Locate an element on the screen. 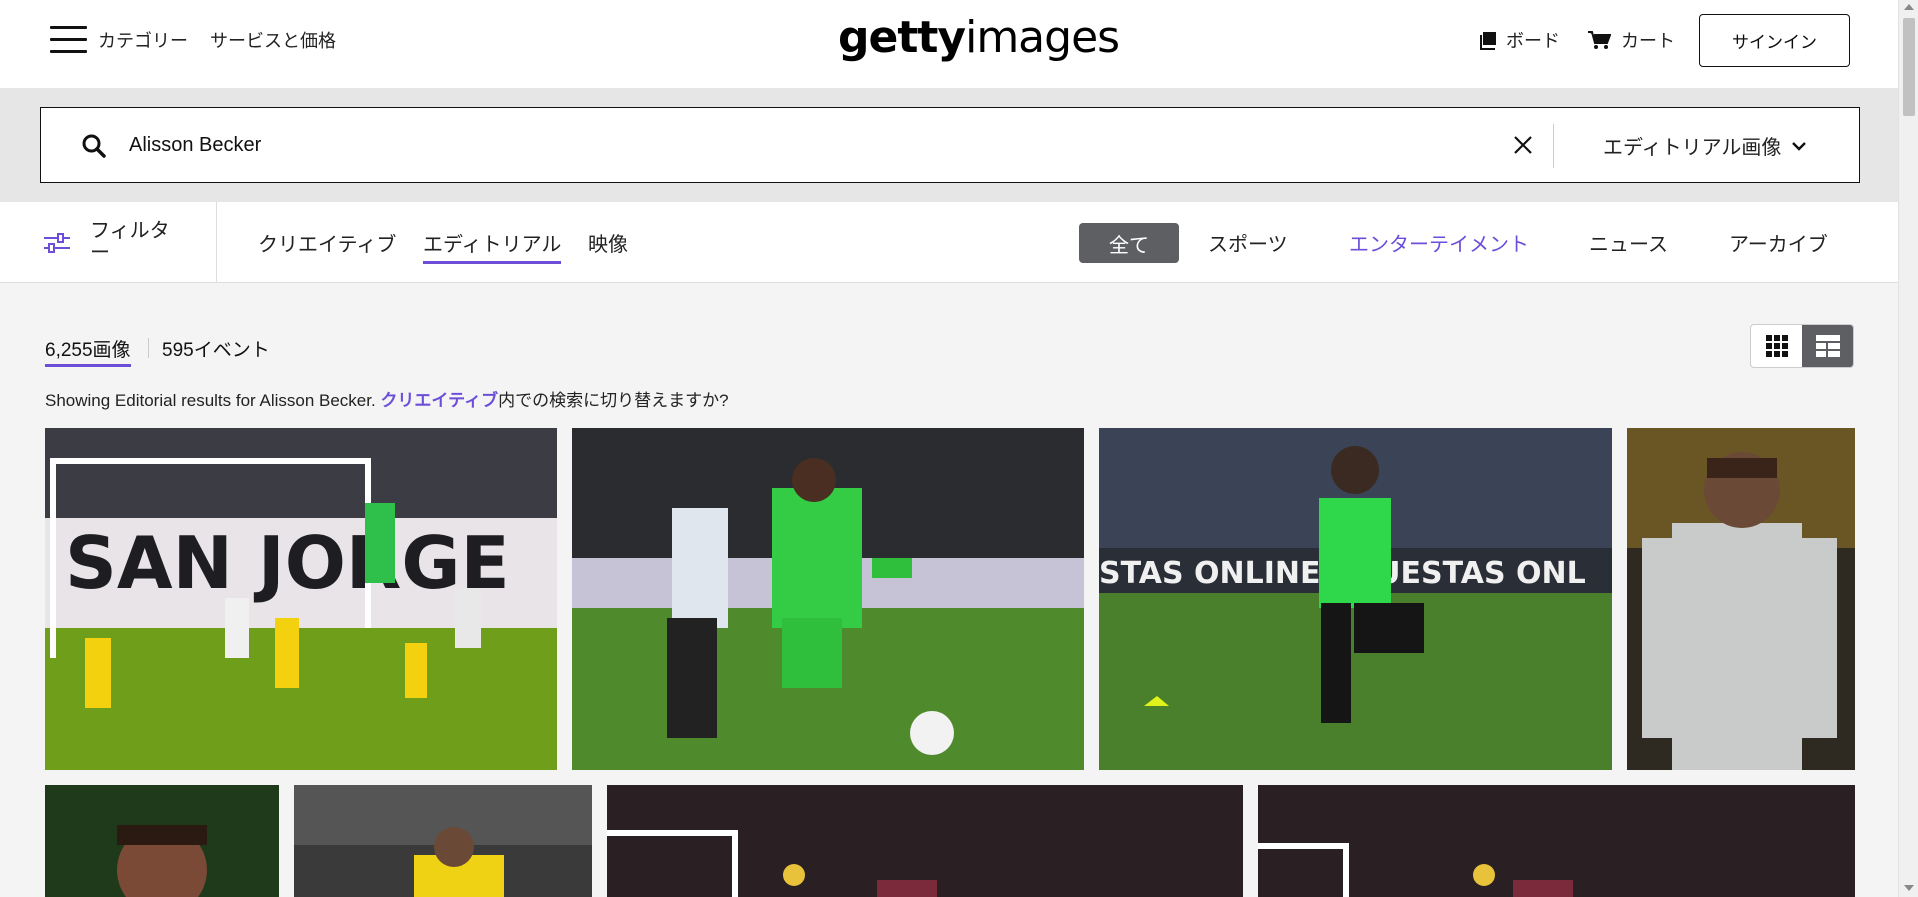 The image size is (1918, 897). search-input is located at coordinates (779, 145).